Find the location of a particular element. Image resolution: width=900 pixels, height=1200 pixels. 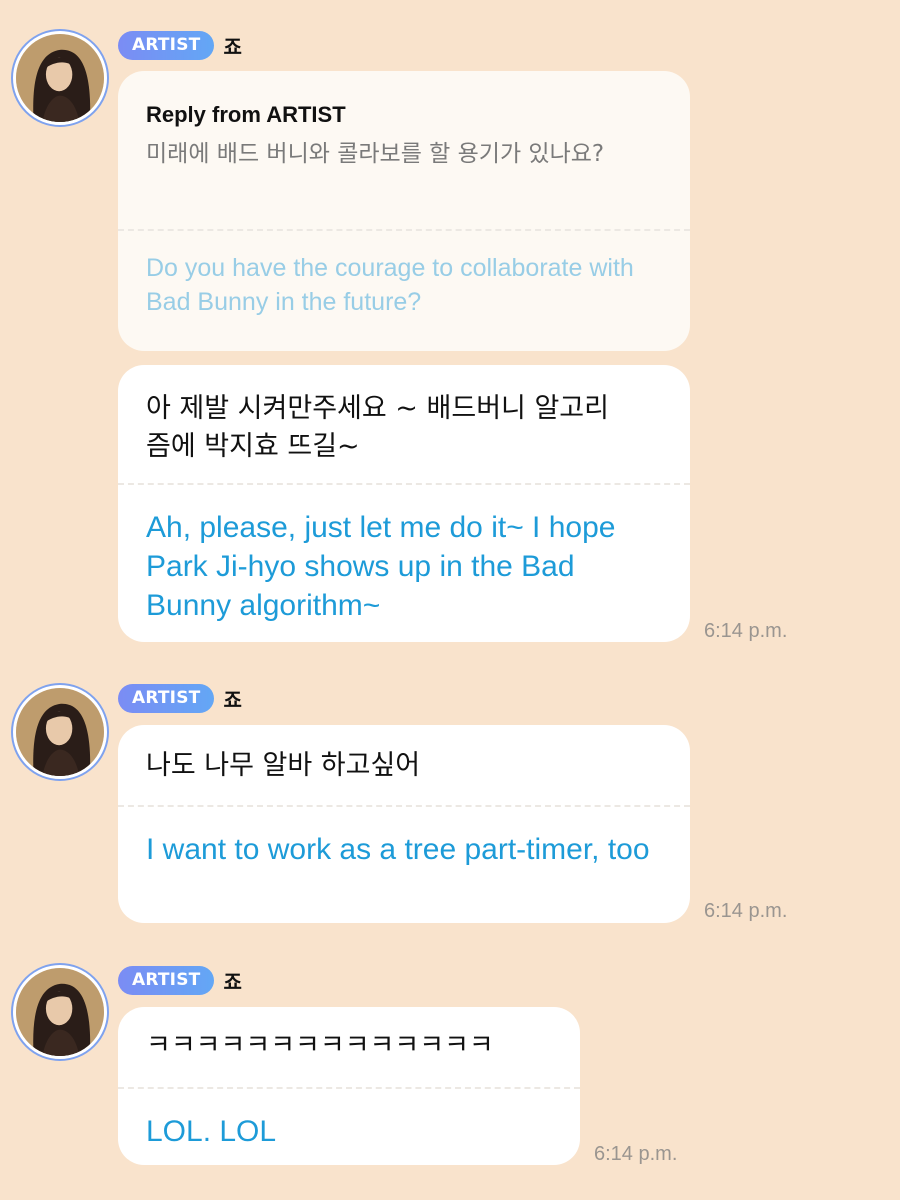

reply-title: Reply from ARTIST is located at coordinates (246, 114).